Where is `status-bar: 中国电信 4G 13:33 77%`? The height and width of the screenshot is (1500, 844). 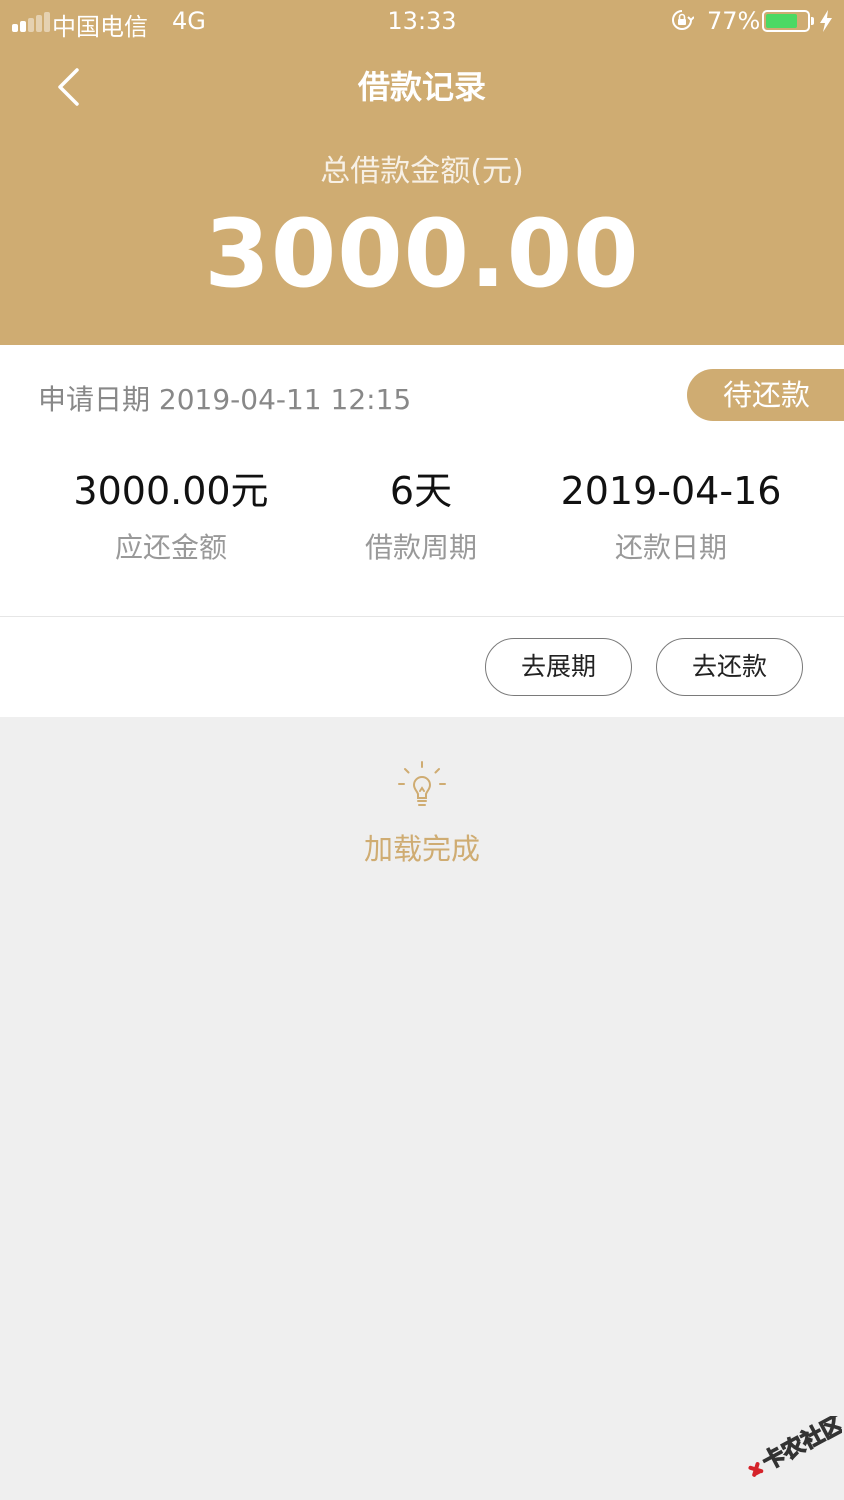 status-bar: 中国电信 4G 13:33 77% is located at coordinates (422, 21).